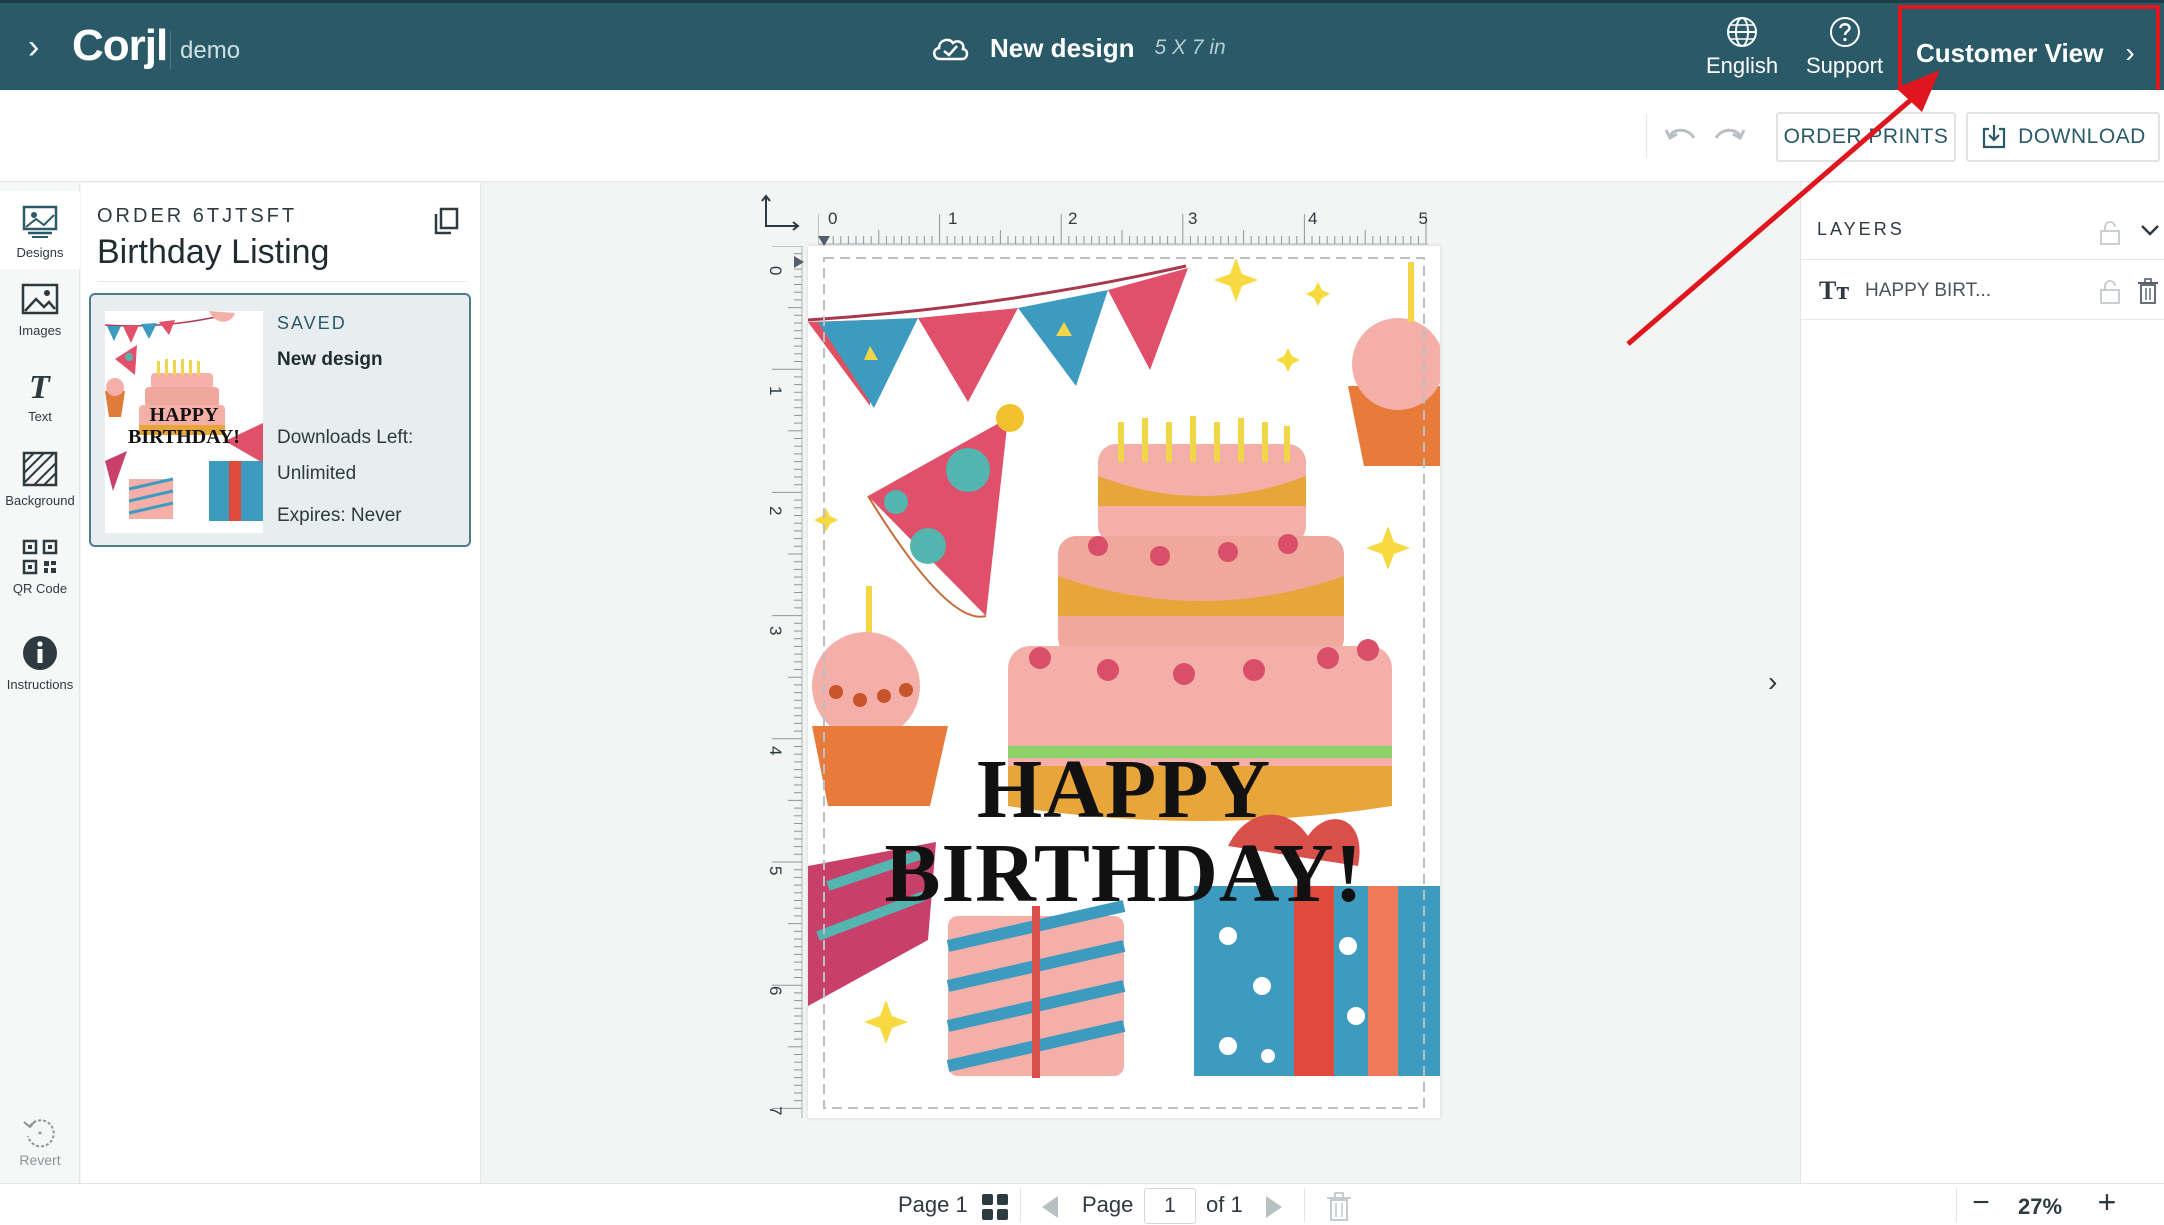  I want to click on zoom-out-button: −, so click(1981, 1204).